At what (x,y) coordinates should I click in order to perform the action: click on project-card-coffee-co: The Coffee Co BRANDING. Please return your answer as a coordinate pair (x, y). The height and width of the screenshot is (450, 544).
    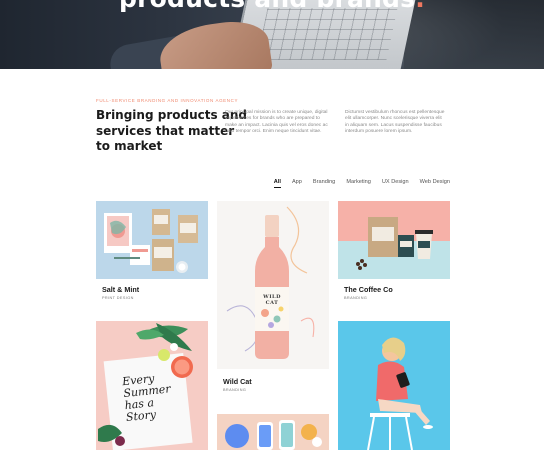
    Looking at the image, I should click on (394, 251).